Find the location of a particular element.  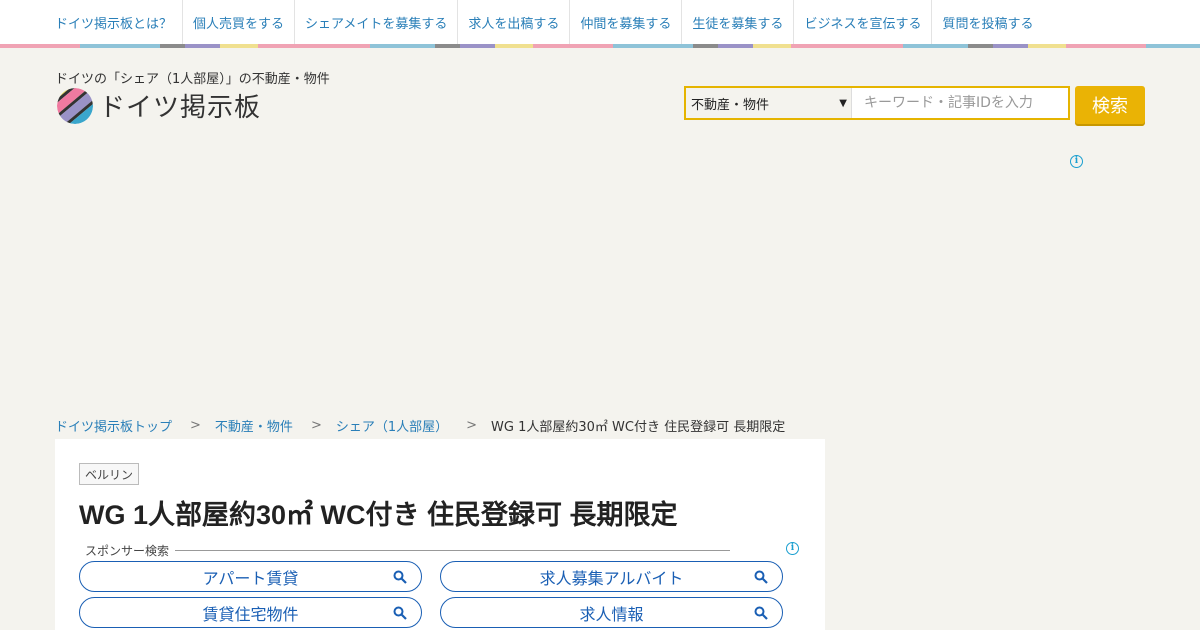

sponsor-link-label: 求人情報 is located at coordinates (611, 614).